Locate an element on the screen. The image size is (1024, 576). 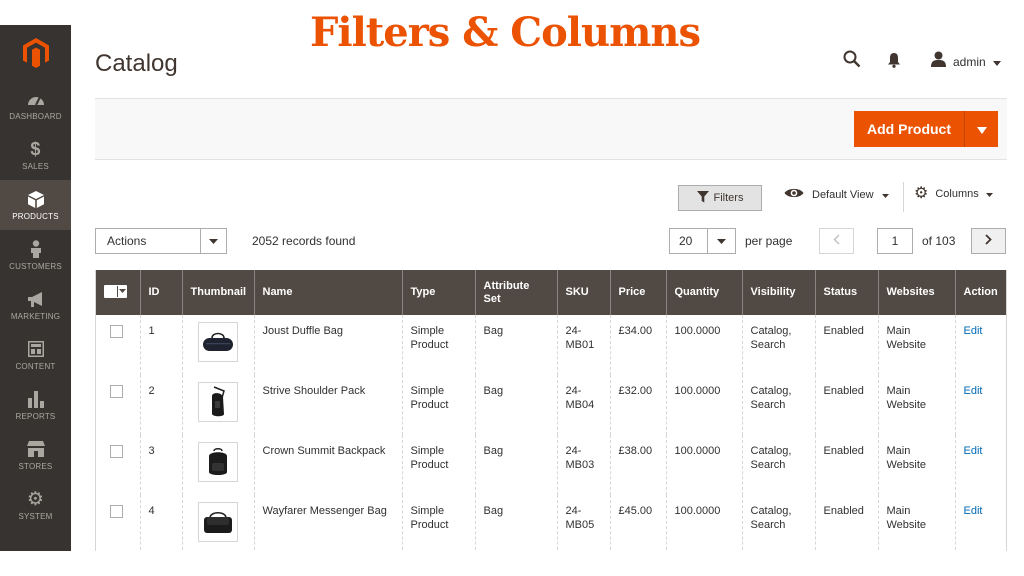
messenger-bag-icon is located at coordinates (217, 522).